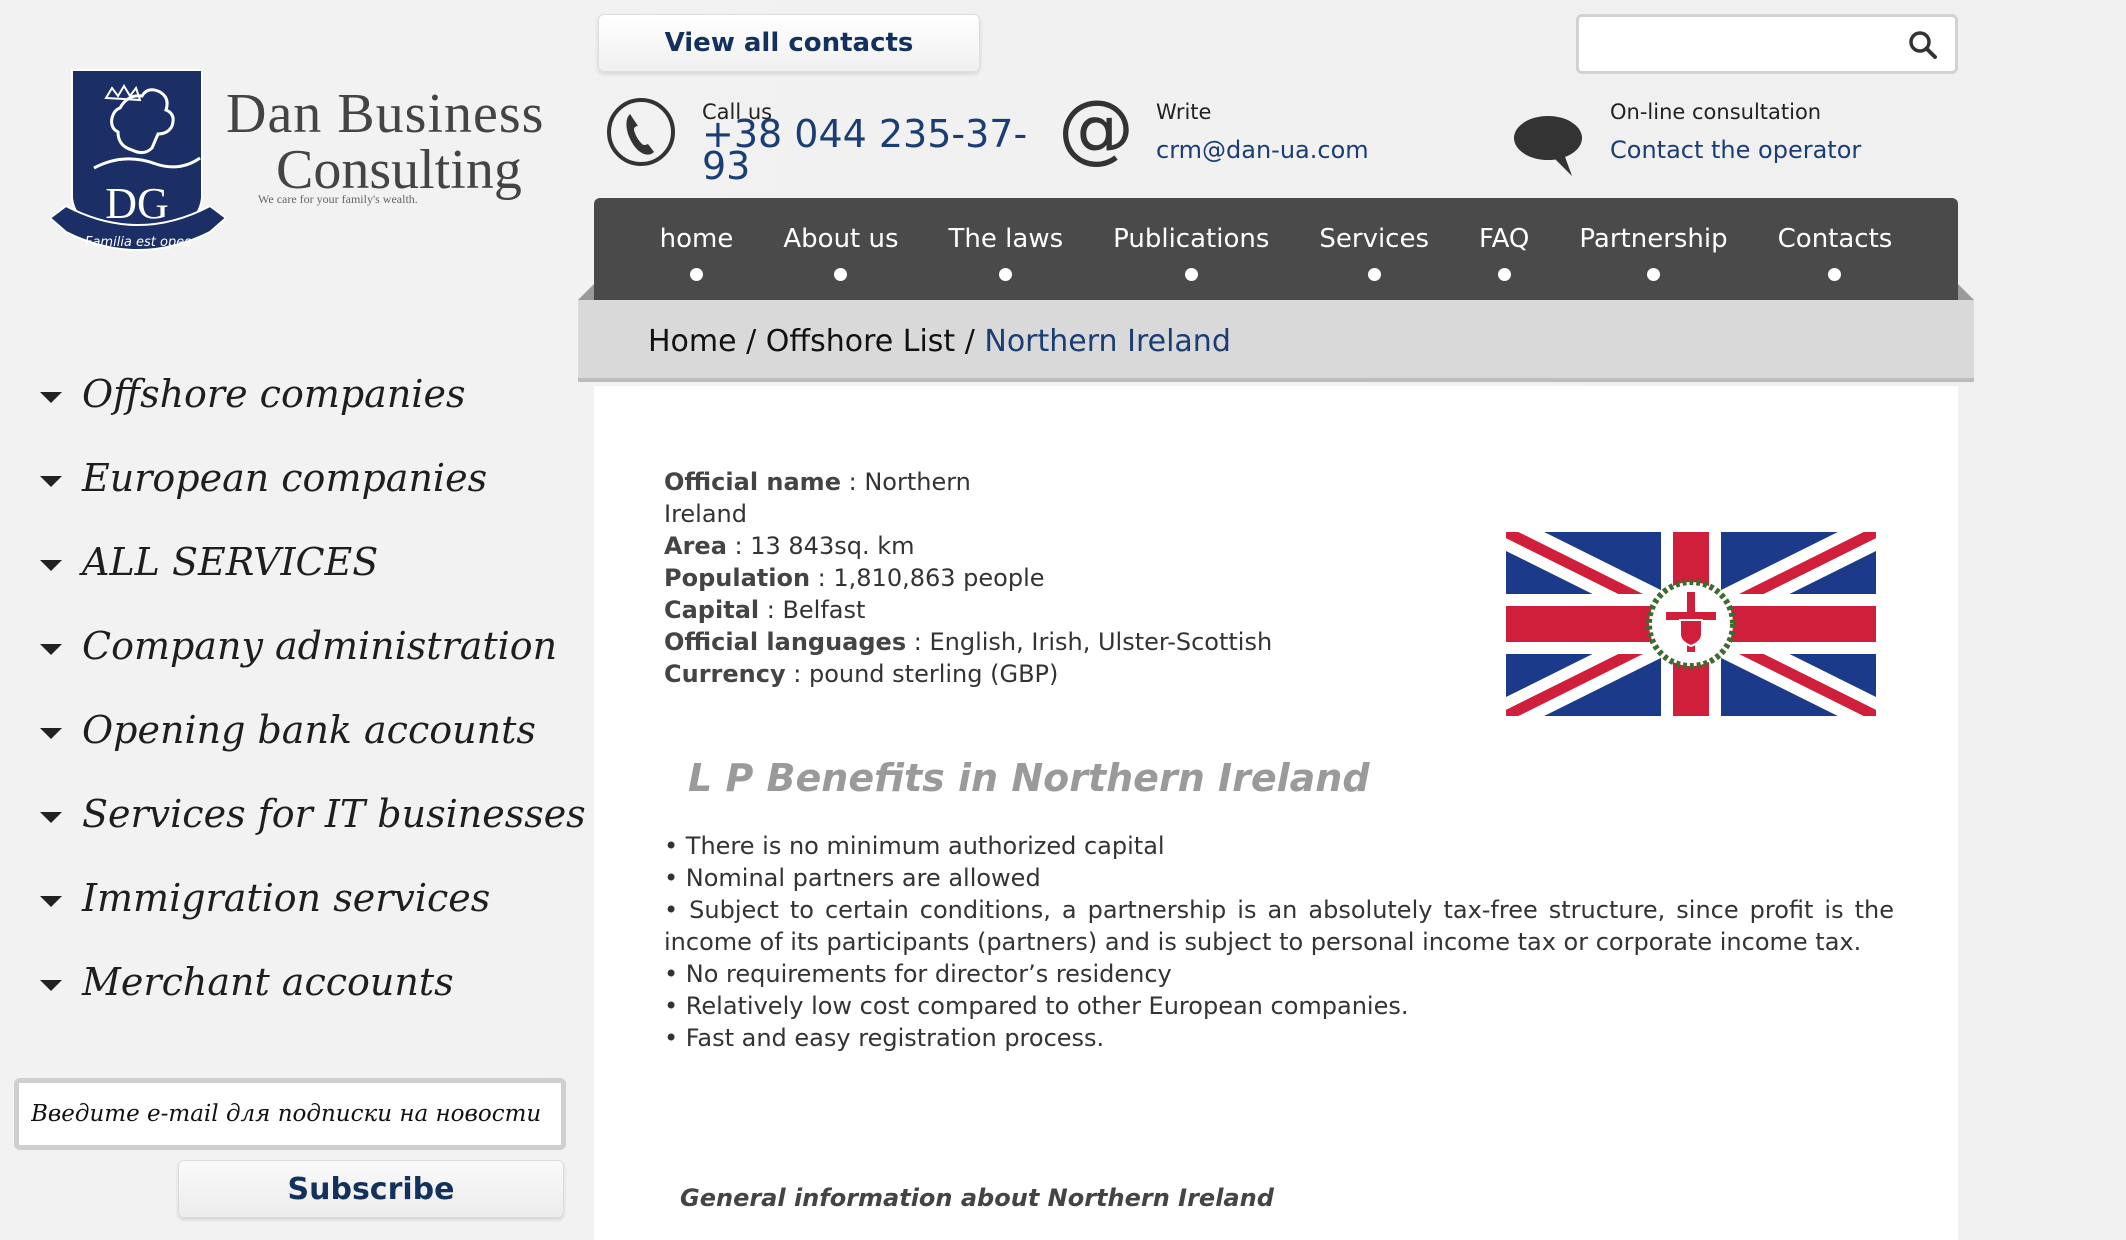 The image size is (2126, 1240). Describe the element at coordinates (1737, 44) in the screenshot. I see `search-input` at that location.